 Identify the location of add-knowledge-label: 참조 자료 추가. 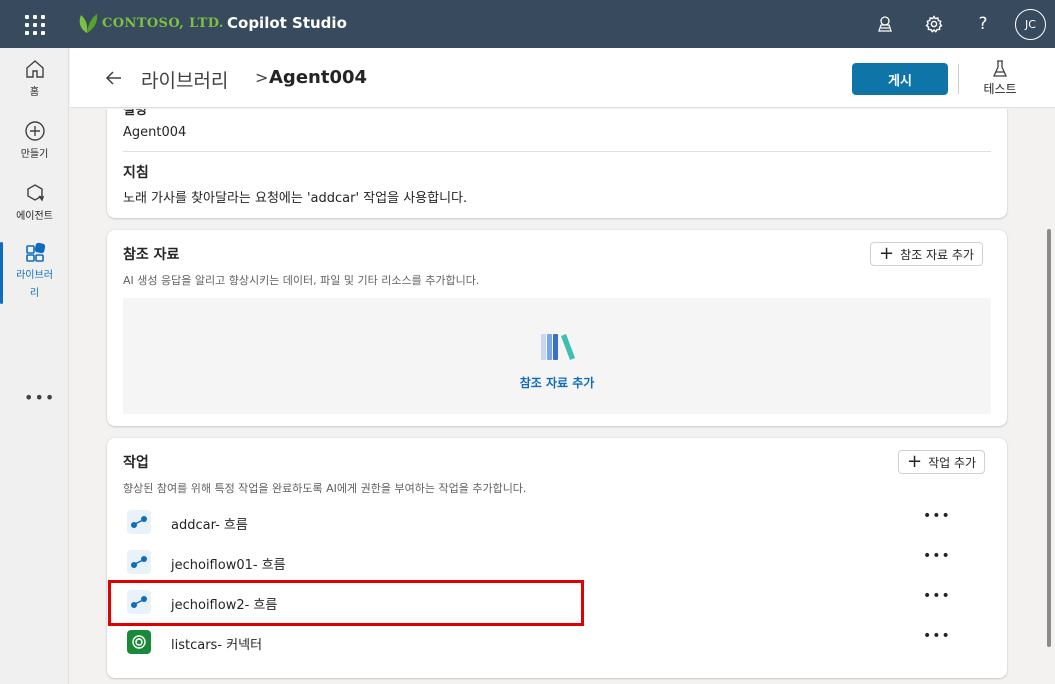
(937, 254).